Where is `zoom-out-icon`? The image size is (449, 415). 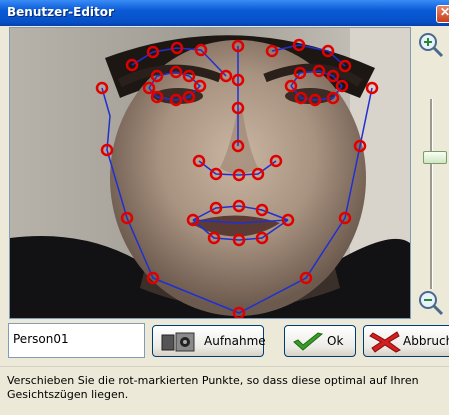 zoom-out-icon is located at coordinates (431, 303).